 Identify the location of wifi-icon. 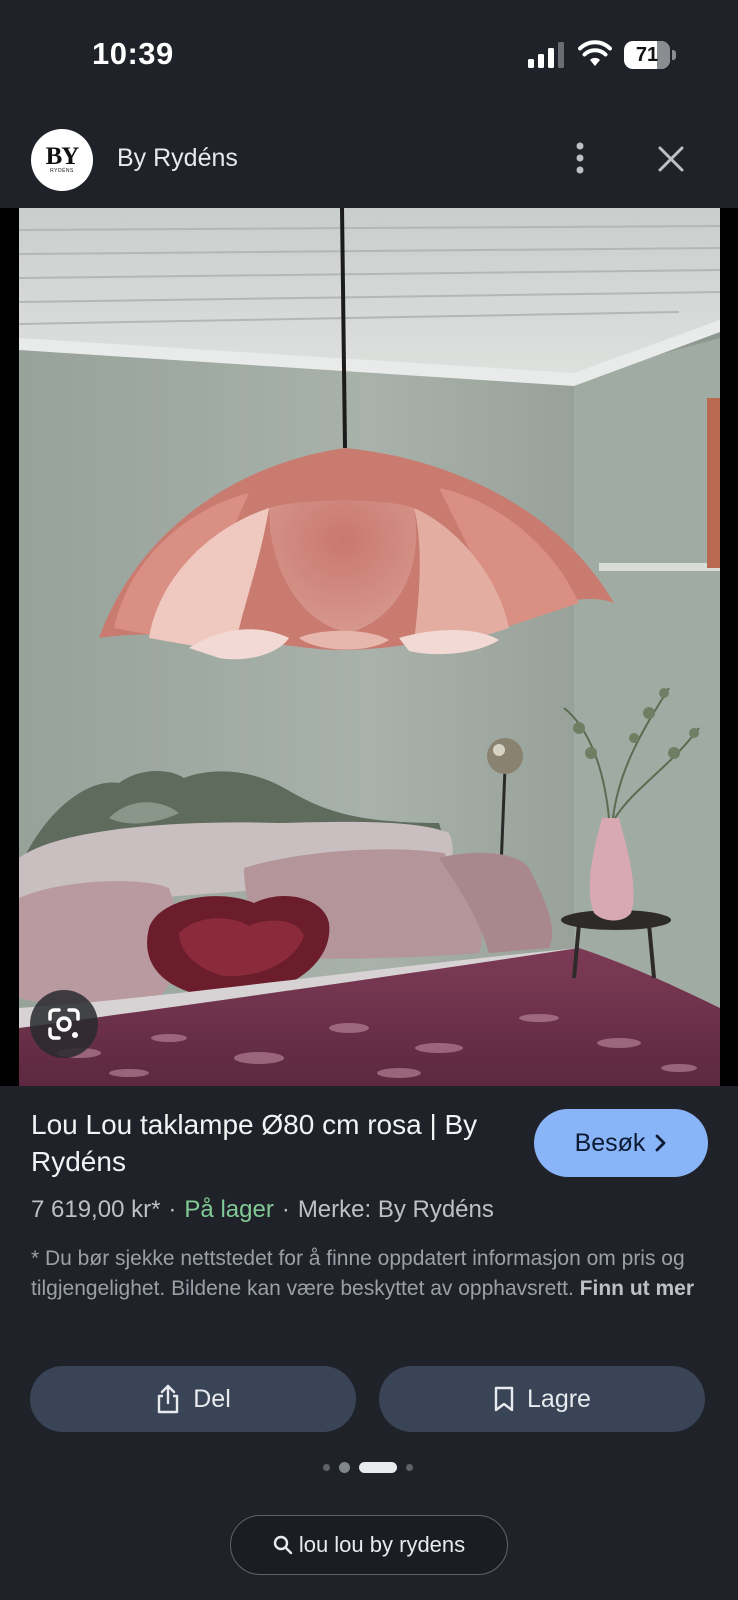
(595, 53).